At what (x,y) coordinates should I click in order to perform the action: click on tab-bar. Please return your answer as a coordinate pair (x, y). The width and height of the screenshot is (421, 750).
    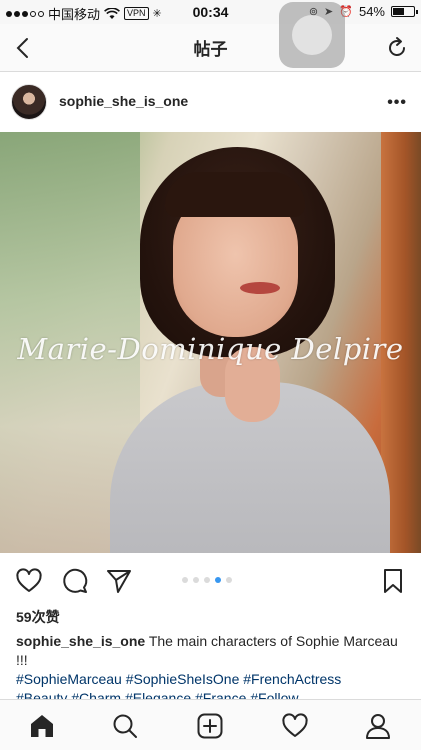
    Looking at the image, I should click on (210, 724).